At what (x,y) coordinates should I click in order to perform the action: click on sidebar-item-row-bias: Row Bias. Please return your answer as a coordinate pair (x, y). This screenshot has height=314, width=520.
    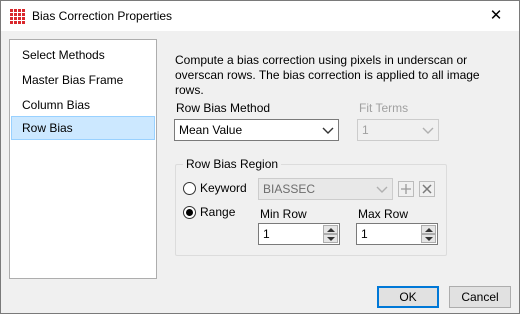
    Looking at the image, I should click on (83, 128).